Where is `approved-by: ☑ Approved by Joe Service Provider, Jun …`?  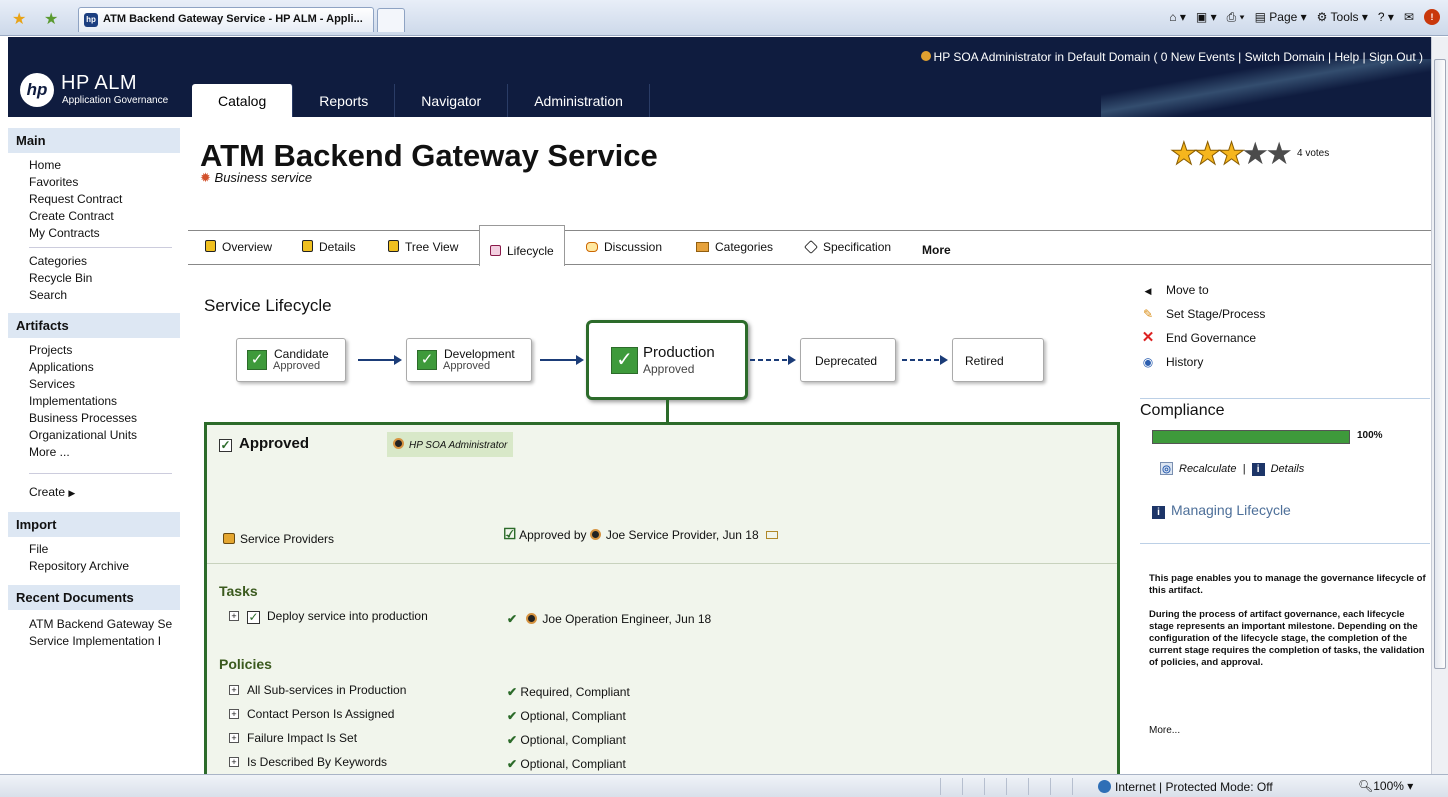
approved-by: ☑ Approved by Joe Service Provider, Jun … is located at coordinates (640, 534).